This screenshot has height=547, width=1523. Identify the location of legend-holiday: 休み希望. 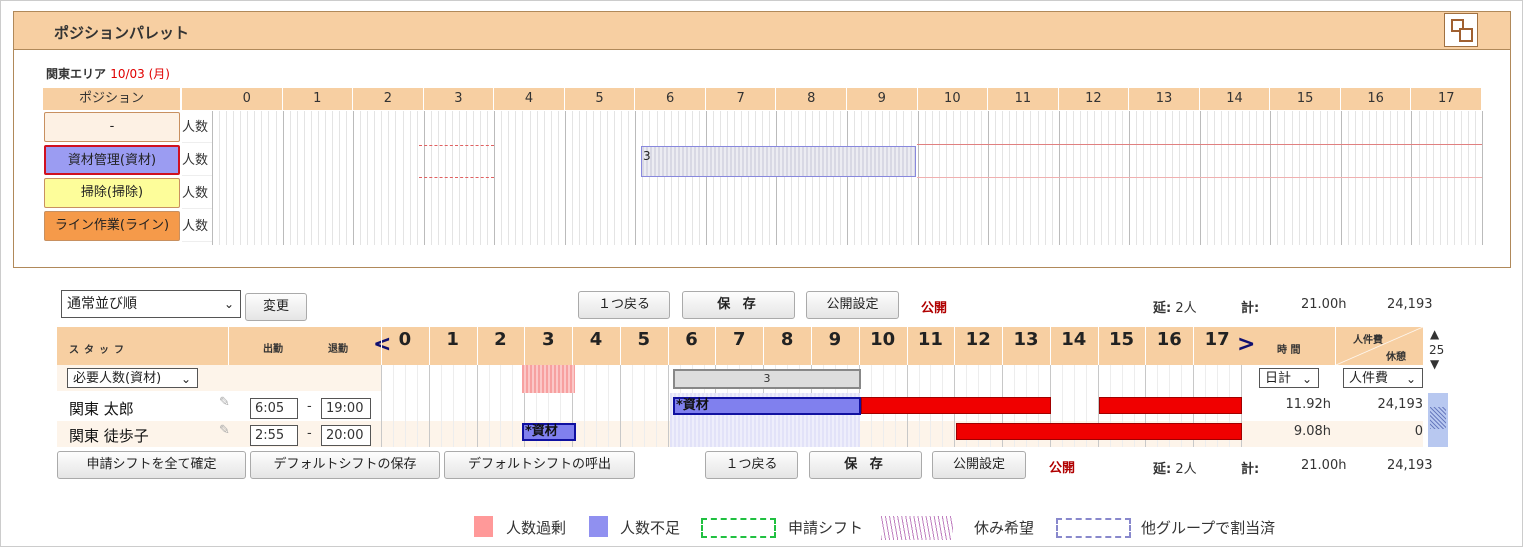
(1004, 528).